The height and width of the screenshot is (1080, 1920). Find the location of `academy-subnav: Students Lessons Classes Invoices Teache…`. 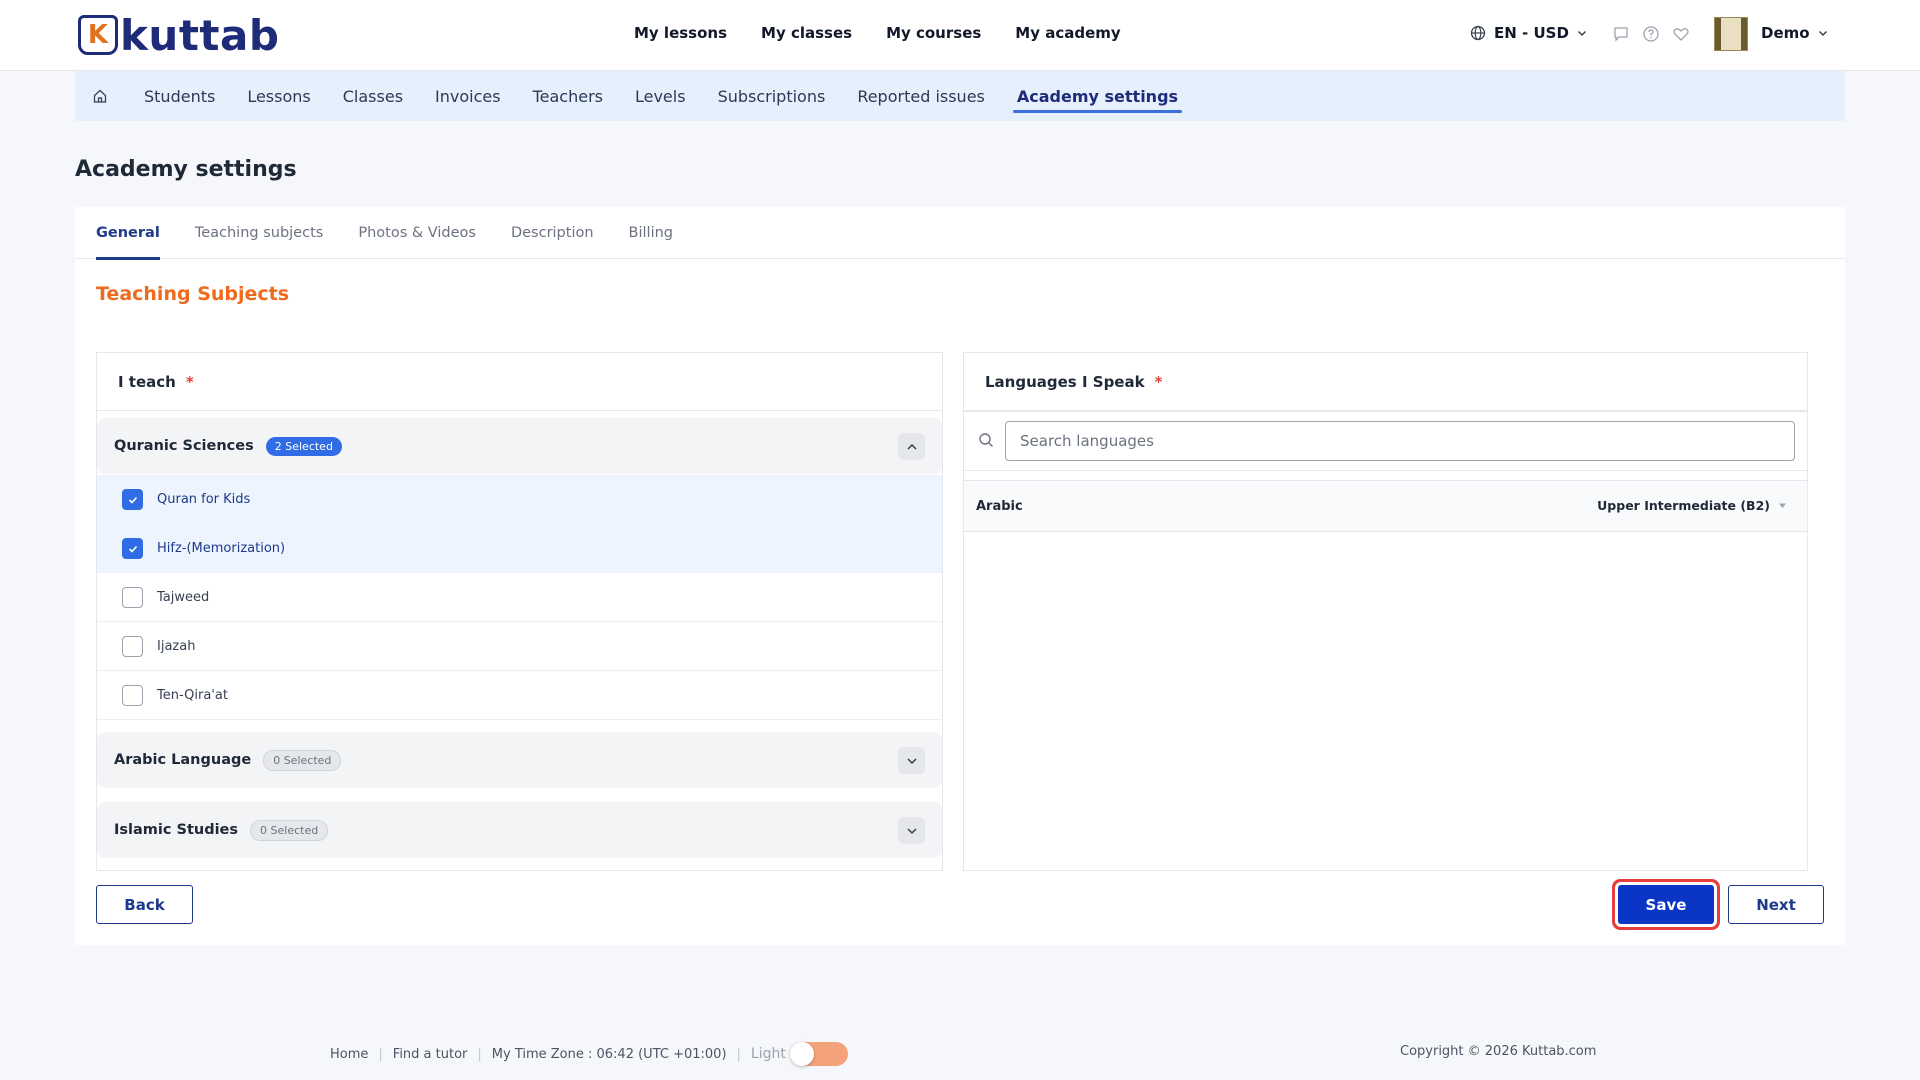

academy-subnav: Students Lessons Classes Invoices Teache… is located at coordinates (960, 96).